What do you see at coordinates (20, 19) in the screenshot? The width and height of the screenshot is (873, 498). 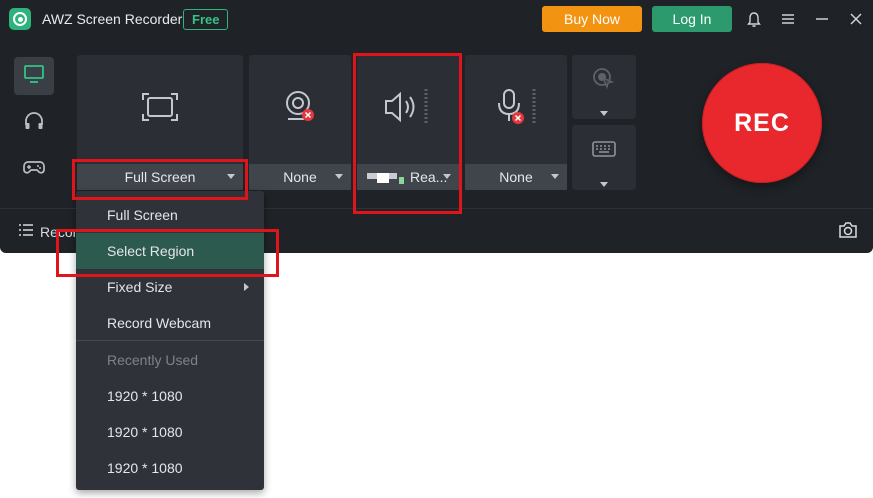 I see `awz-logo-icon` at bounding box center [20, 19].